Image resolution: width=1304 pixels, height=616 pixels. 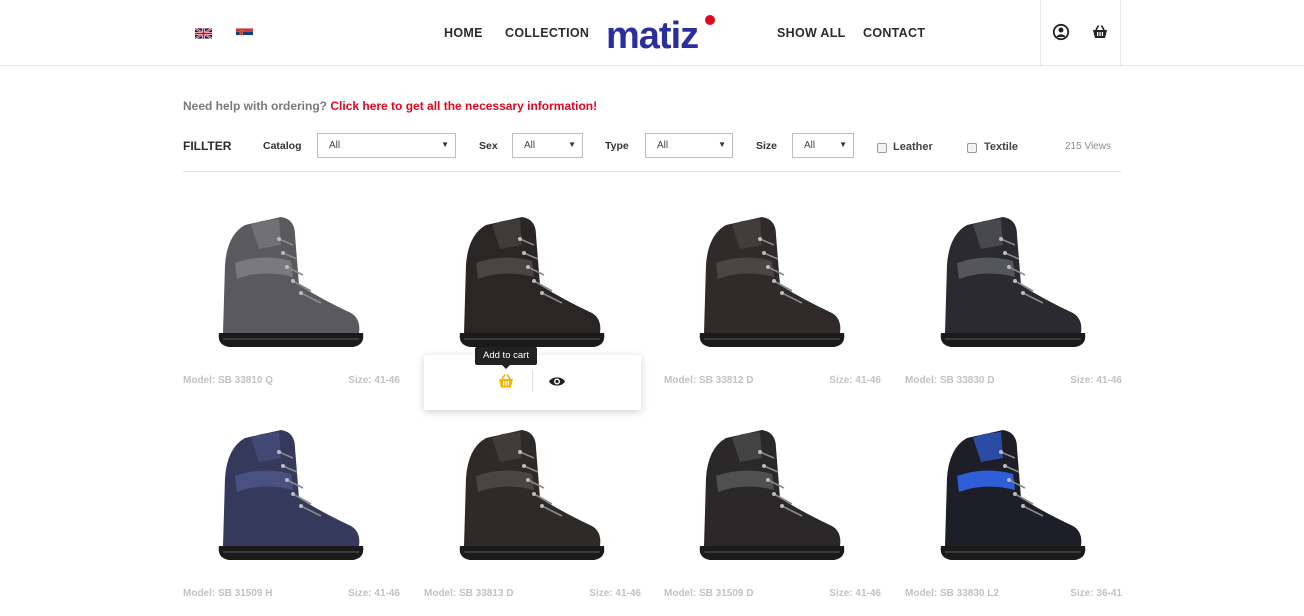 What do you see at coordinates (469, 593) in the screenshot?
I see `product-model: Model: SB 33813 D` at bounding box center [469, 593].